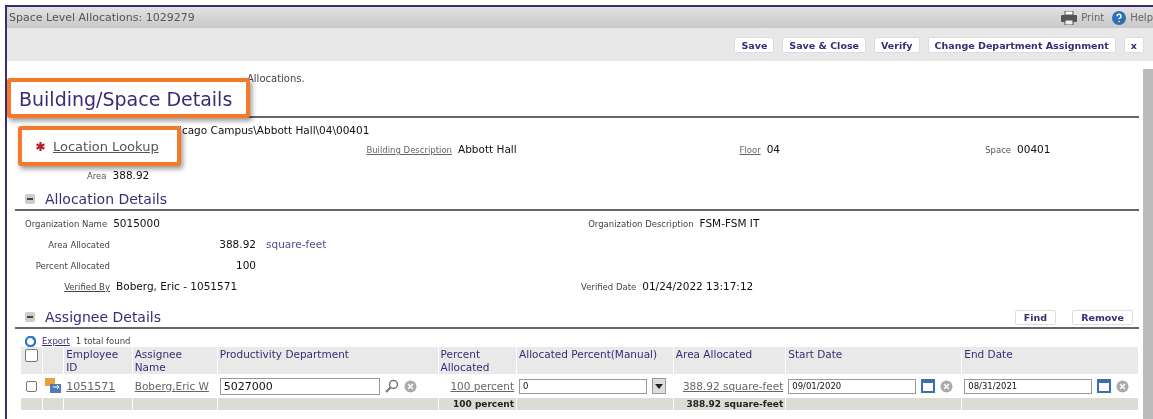 The height and width of the screenshot is (419, 1153). What do you see at coordinates (79, 245) in the screenshot?
I see `field-label: Area Allocated` at bounding box center [79, 245].